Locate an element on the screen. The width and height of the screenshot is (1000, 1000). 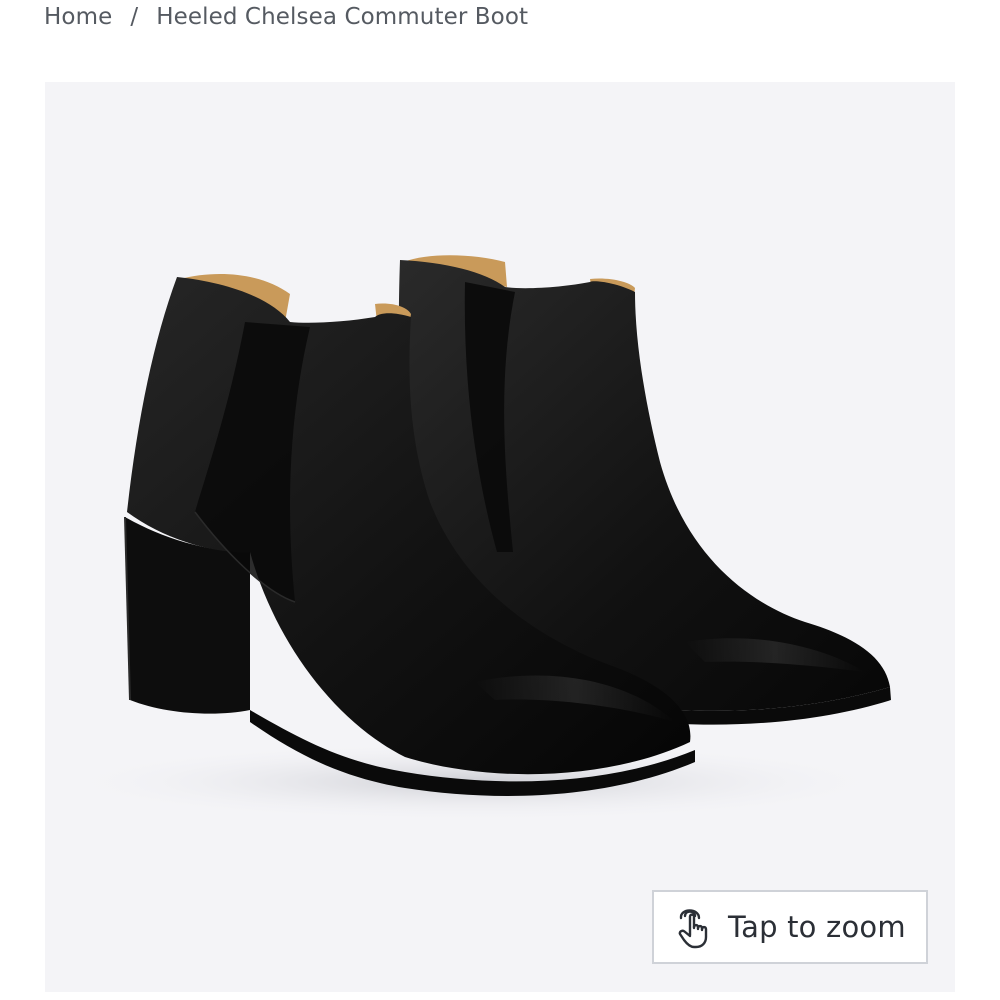
tap-hand-icon is located at coordinates (695, 927).